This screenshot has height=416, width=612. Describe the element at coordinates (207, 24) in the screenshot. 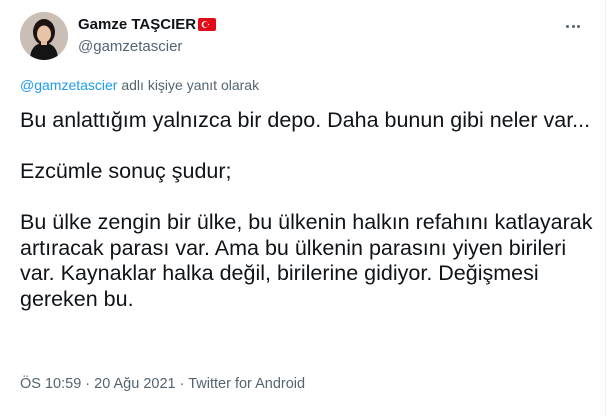

I see `turkey-flag-icon` at that location.